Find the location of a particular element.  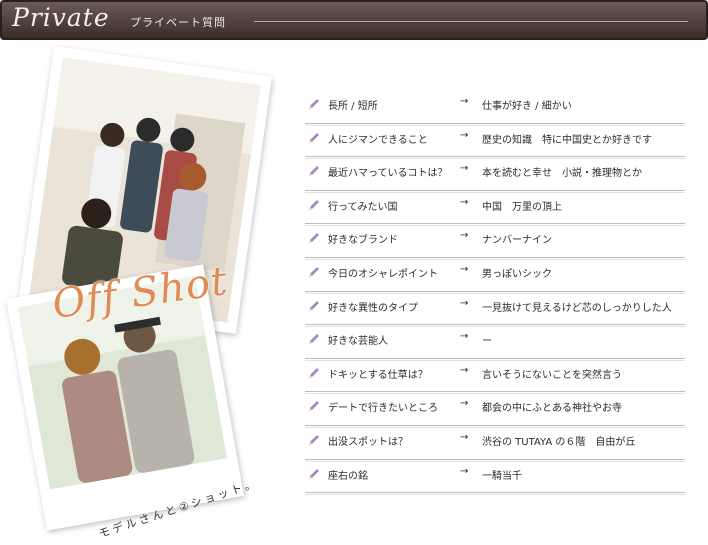

question-text: 好きな芸能人 is located at coordinates (358, 342).